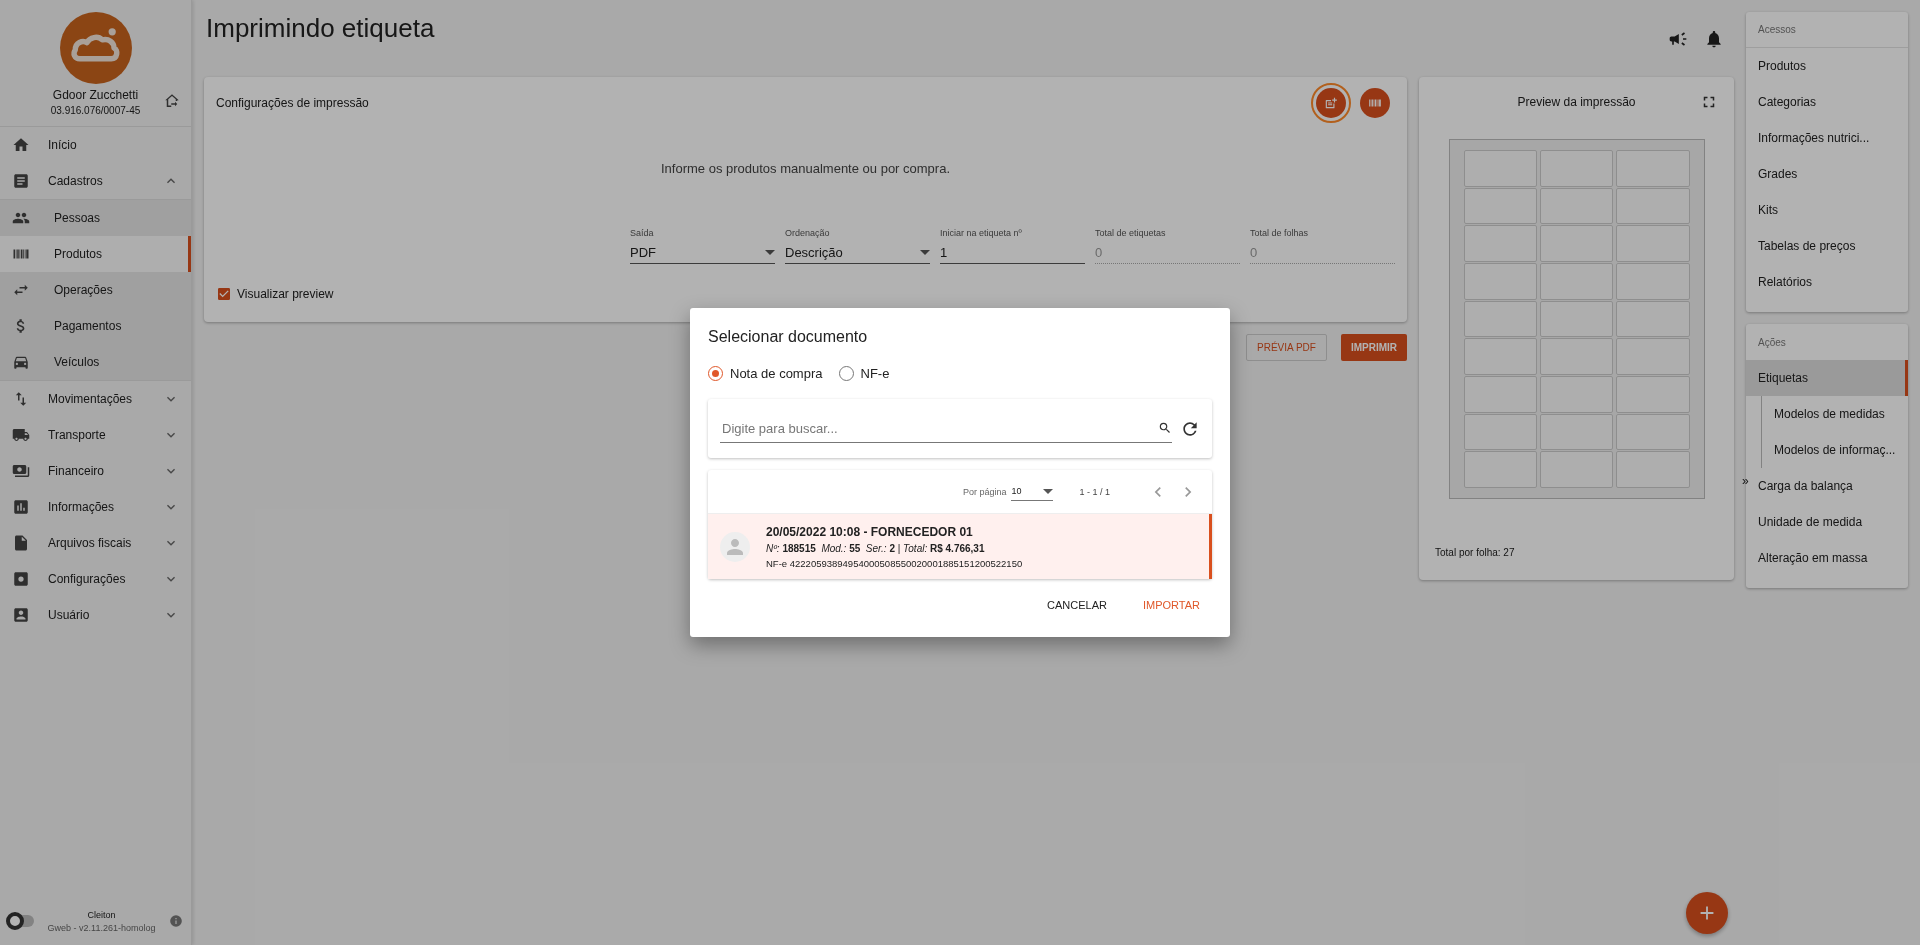 The height and width of the screenshot is (945, 1920). Describe the element at coordinates (1827, 378) in the screenshot. I see `menu-link: Etiquetas` at that location.